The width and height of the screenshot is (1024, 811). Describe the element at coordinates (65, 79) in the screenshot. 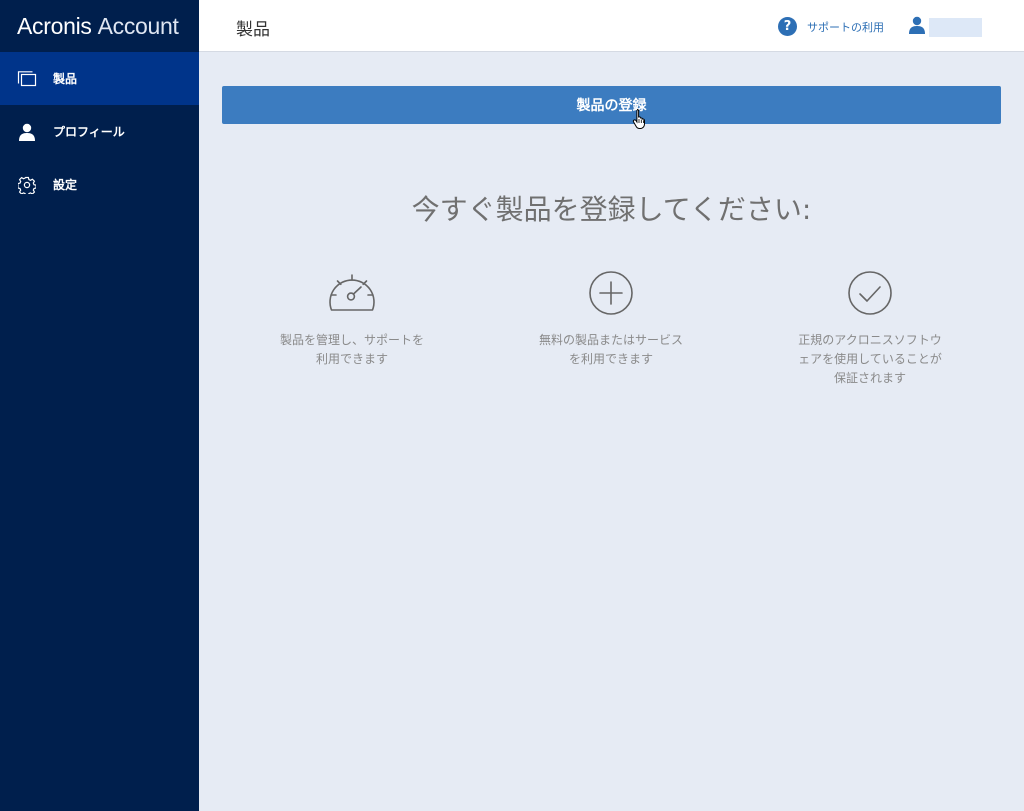

I see `sidebar-item-label: 製品` at that location.